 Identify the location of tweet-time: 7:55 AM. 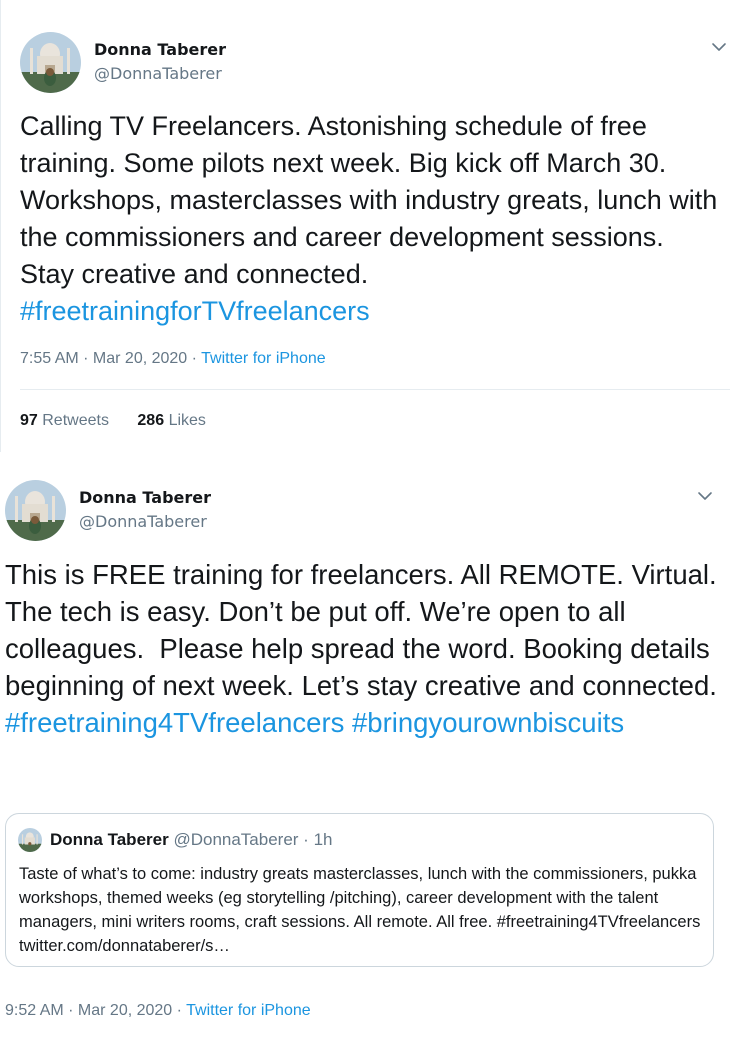
(49, 358).